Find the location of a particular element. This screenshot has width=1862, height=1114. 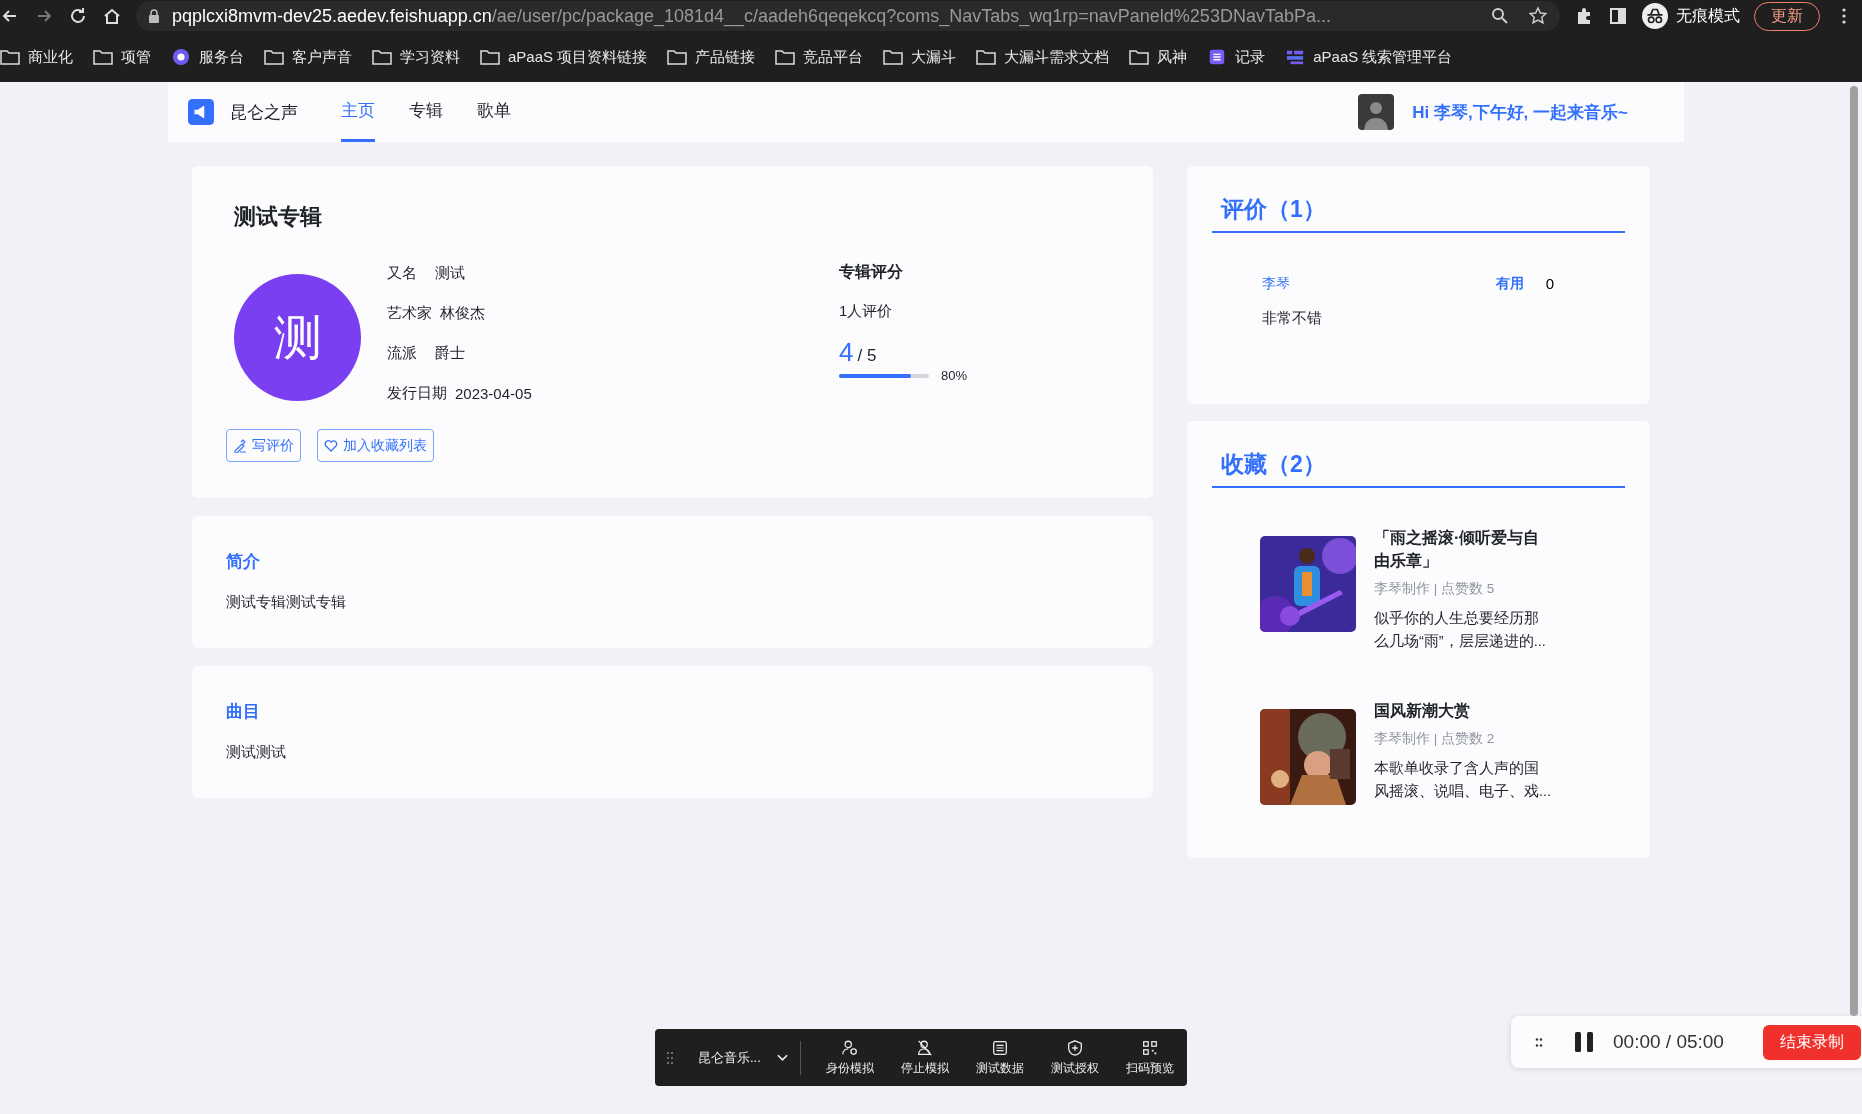

pen-icon is located at coordinates (240, 445).